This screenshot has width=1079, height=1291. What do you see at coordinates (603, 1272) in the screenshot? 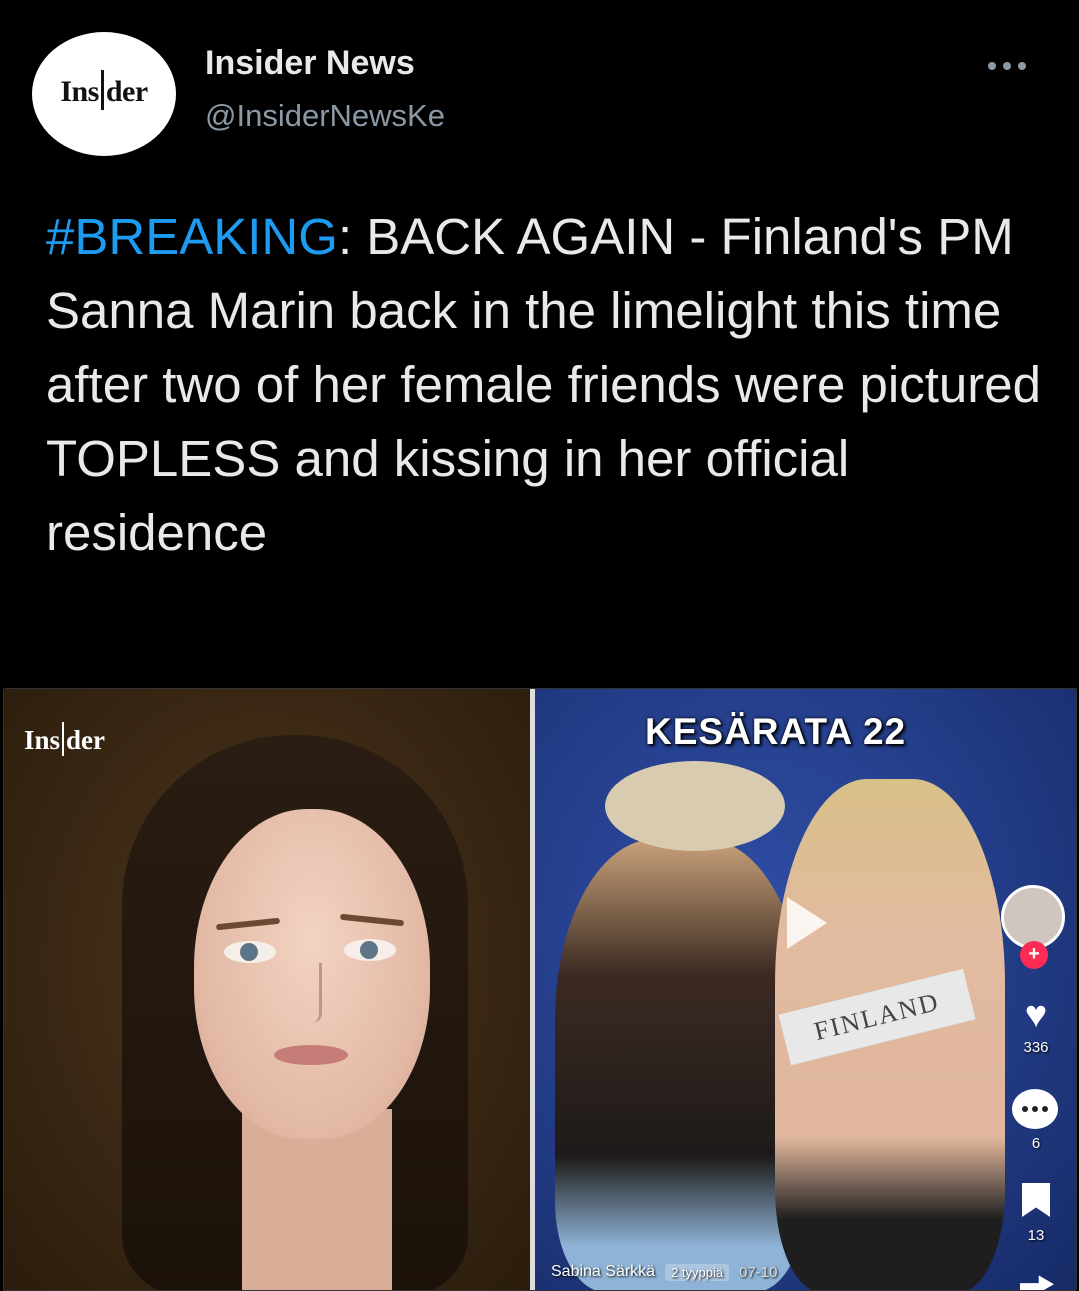
I see `creator-name: Sabina Särkkä` at bounding box center [603, 1272].